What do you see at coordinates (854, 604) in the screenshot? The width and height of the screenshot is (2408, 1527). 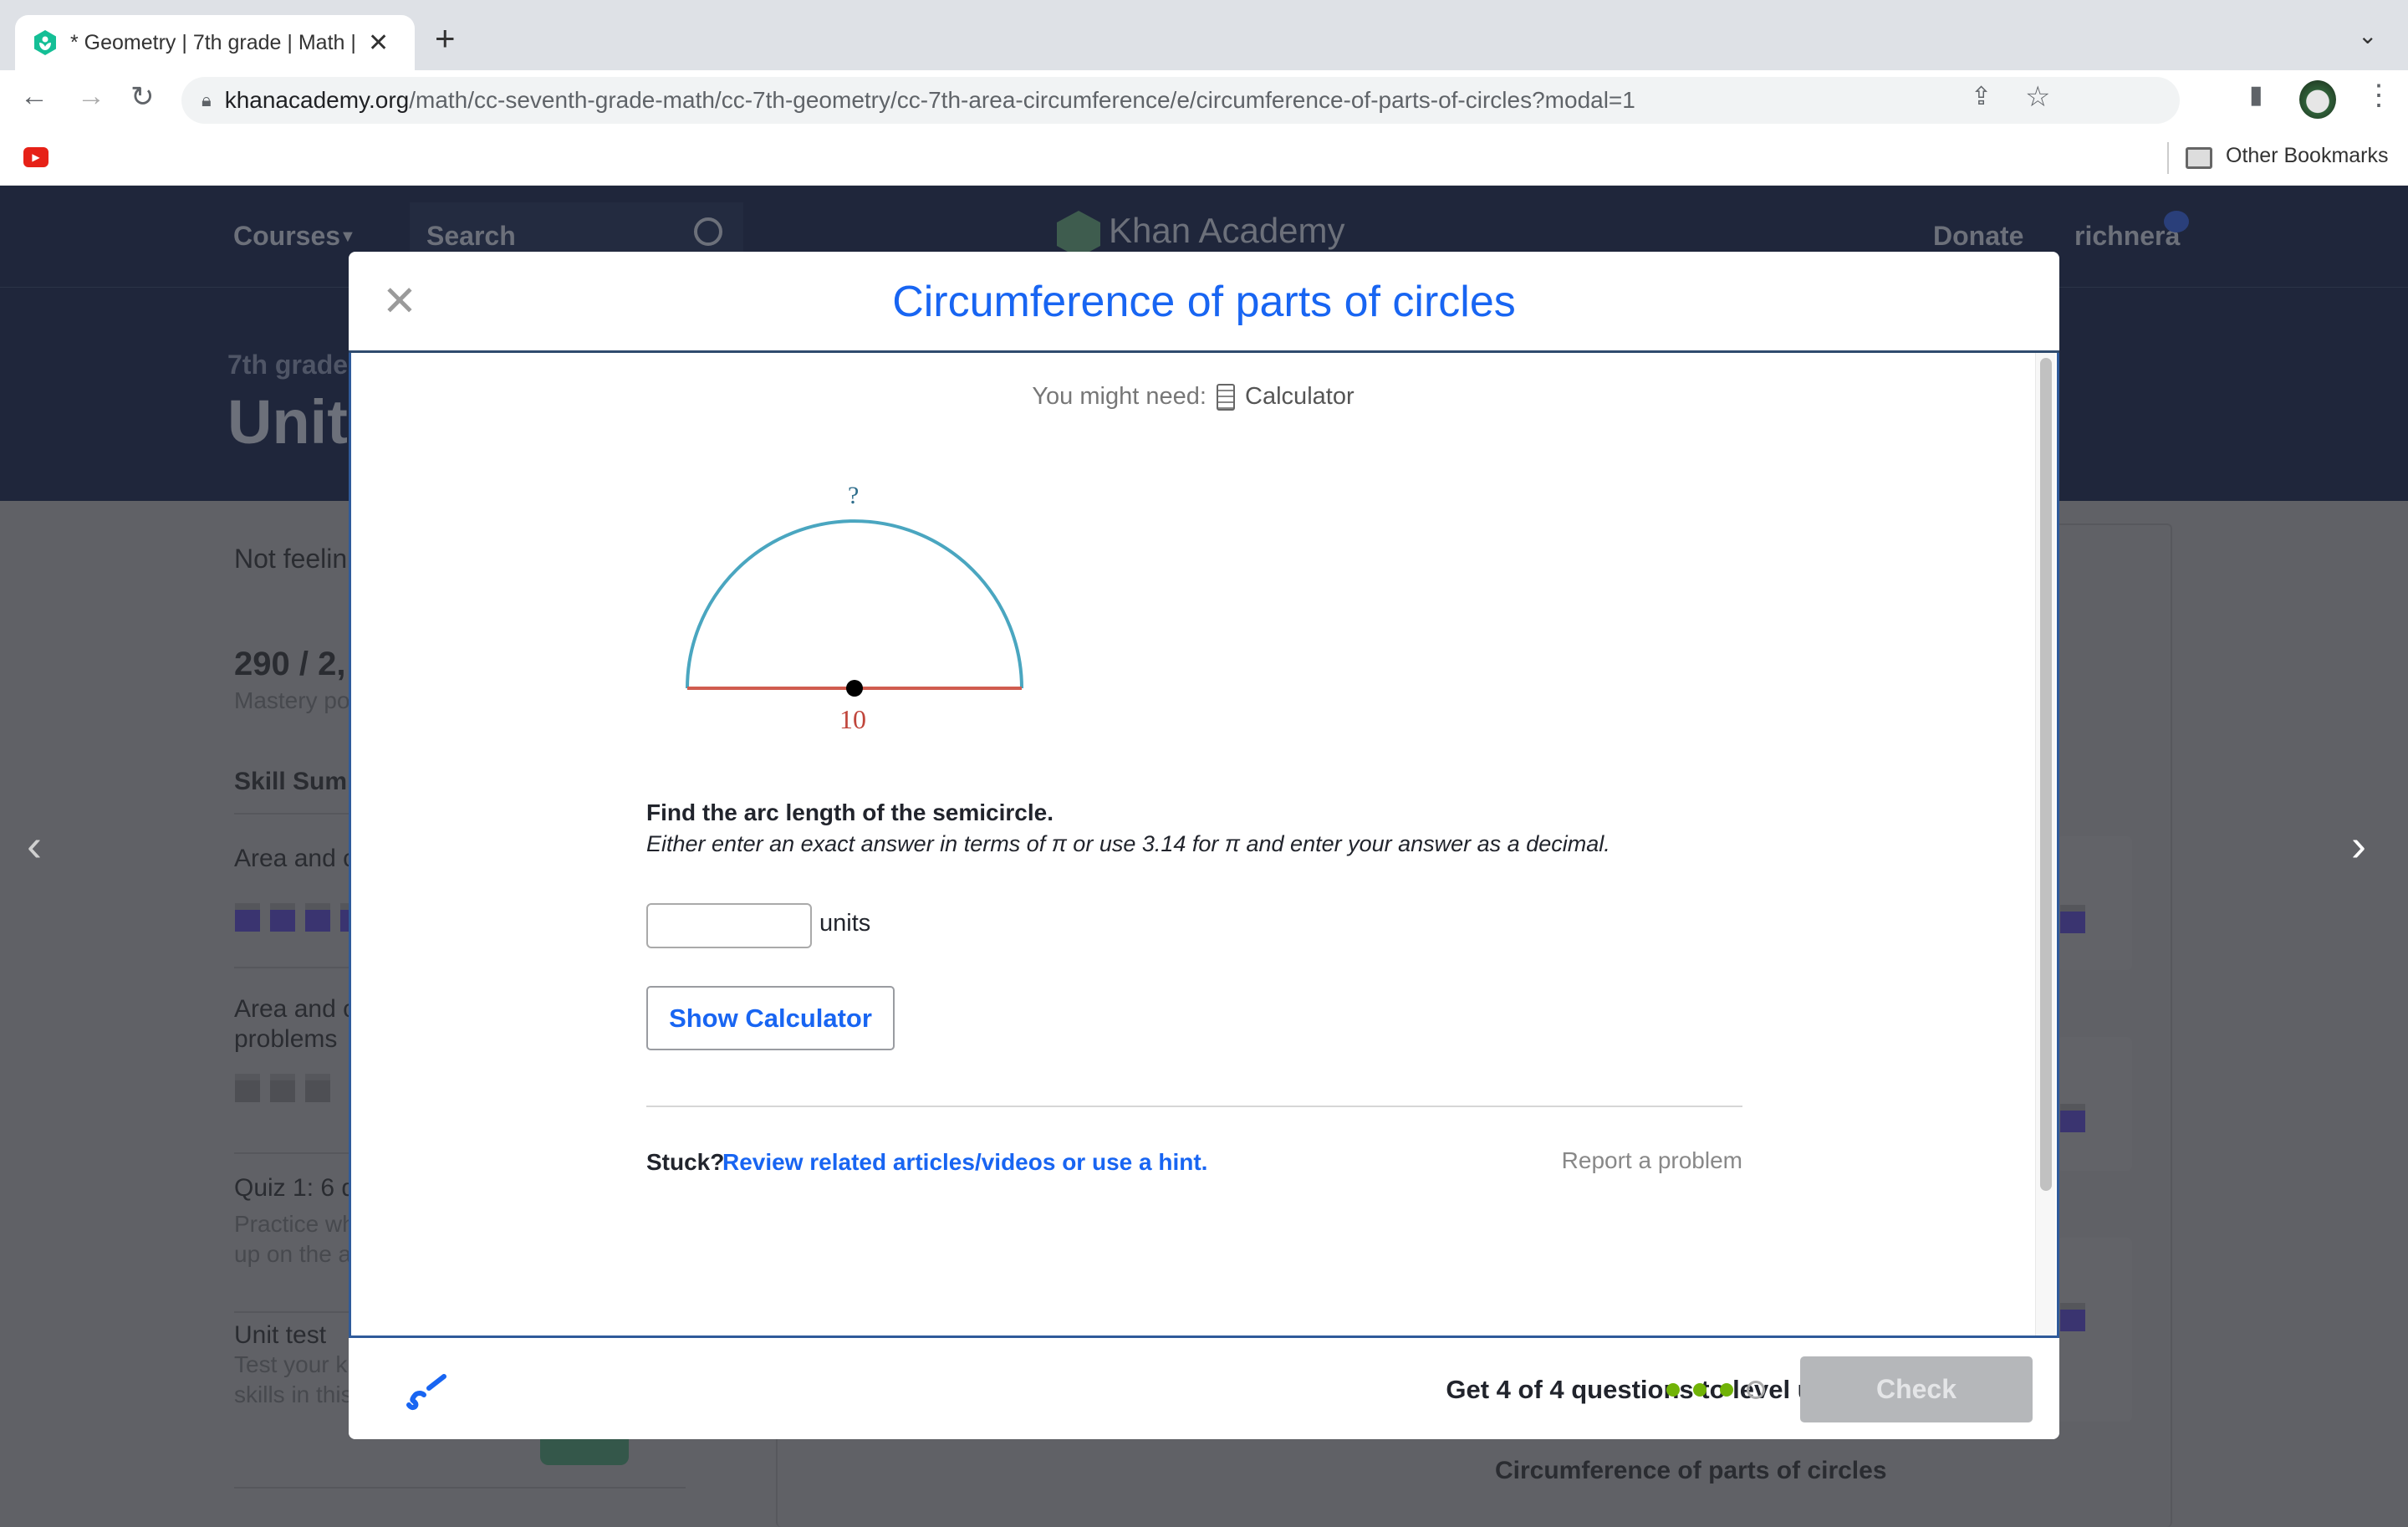 I see `semicircle-arc` at bounding box center [854, 604].